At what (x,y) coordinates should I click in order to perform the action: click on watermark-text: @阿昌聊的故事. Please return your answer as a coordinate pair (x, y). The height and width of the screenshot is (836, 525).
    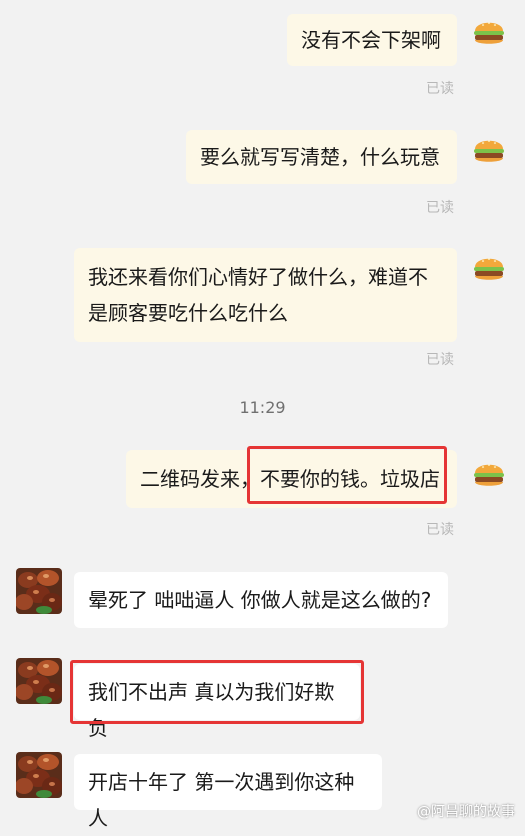
    Looking at the image, I should click on (466, 812).